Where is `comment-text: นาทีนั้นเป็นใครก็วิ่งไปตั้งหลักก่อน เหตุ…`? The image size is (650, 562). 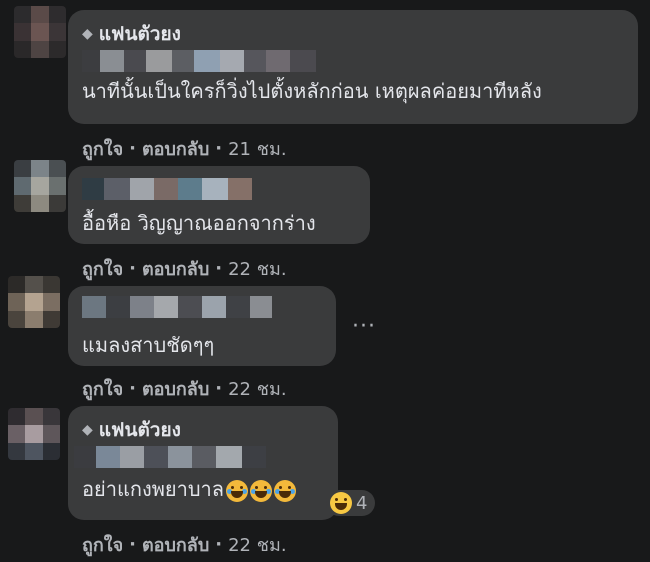
comment-text: นาทีนั้นเป็นใครก็วิ่งไปตั้งหลักก่อน เหตุ… is located at coordinates (312, 91).